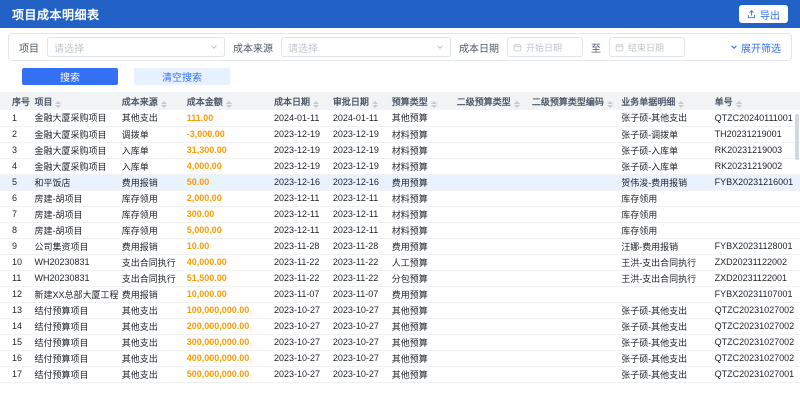 This screenshot has height=409, width=800. I want to click on column-header-budget_type: 预算类型, so click(420, 101).